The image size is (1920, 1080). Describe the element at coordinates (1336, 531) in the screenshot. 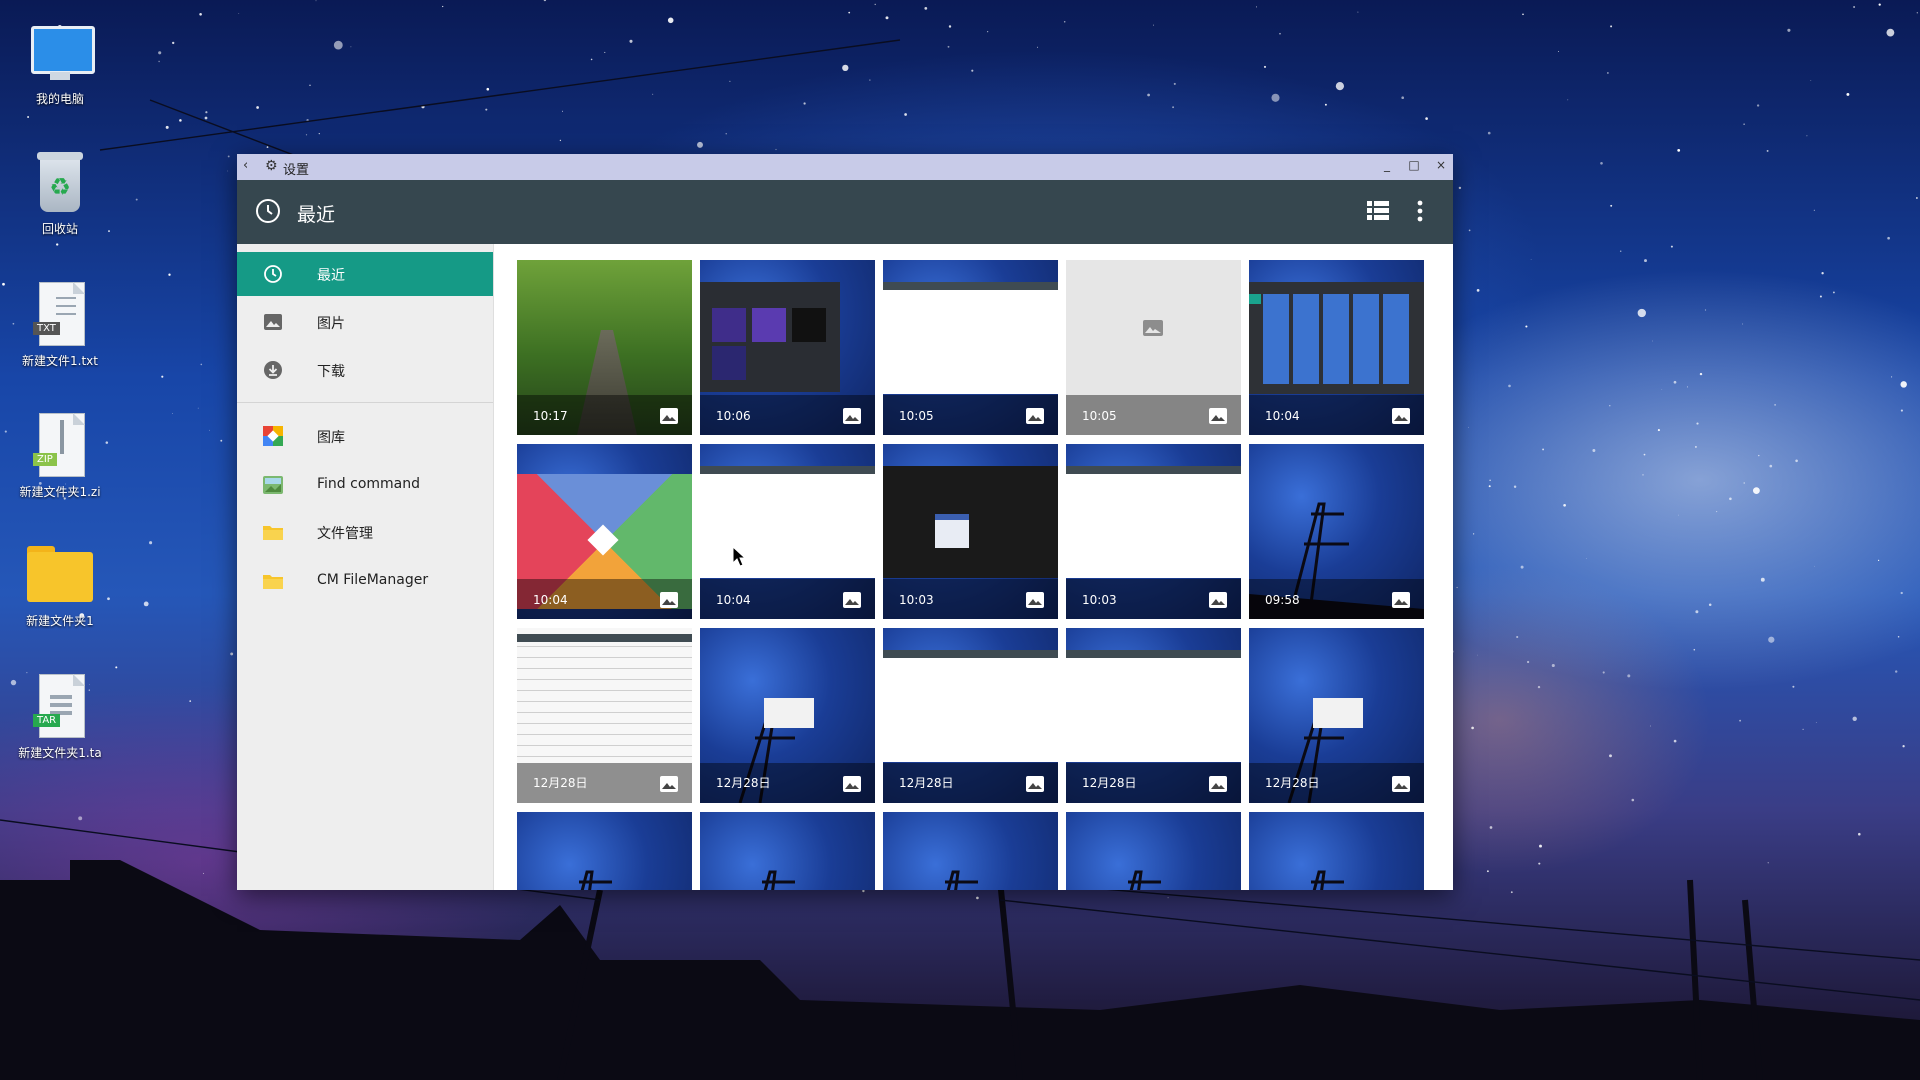

I see `thumbnail-starry-sky: 09:58` at that location.